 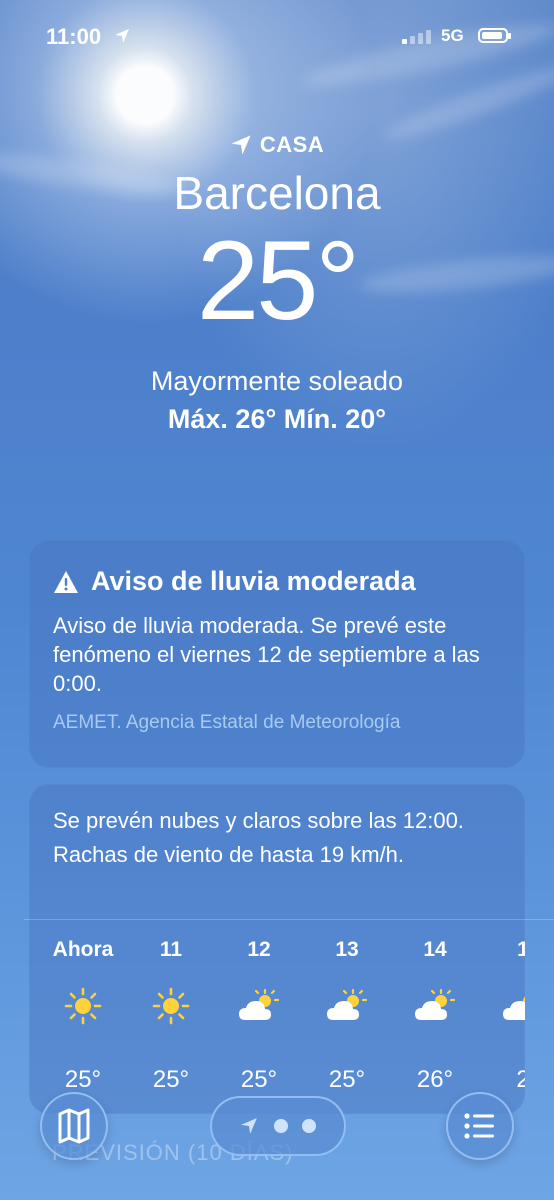 What do you see at coordinates (435, 1079) in the screenshot?
I see `hour-temperature: 26°` at bounding box center [435, 1079].